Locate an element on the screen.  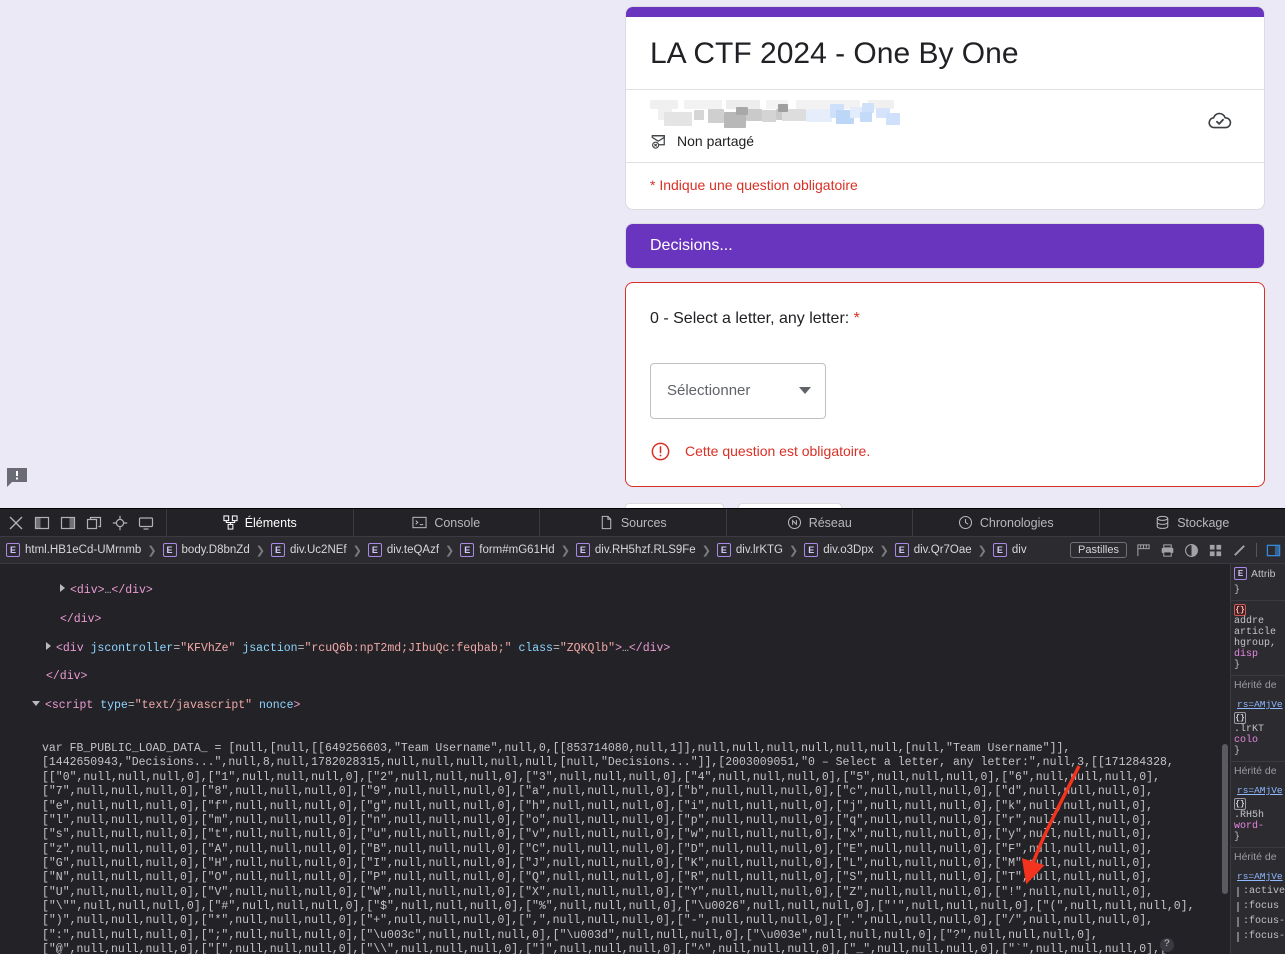
required-note: * Indique une question obligatoire is located at coordinates (945, 185).